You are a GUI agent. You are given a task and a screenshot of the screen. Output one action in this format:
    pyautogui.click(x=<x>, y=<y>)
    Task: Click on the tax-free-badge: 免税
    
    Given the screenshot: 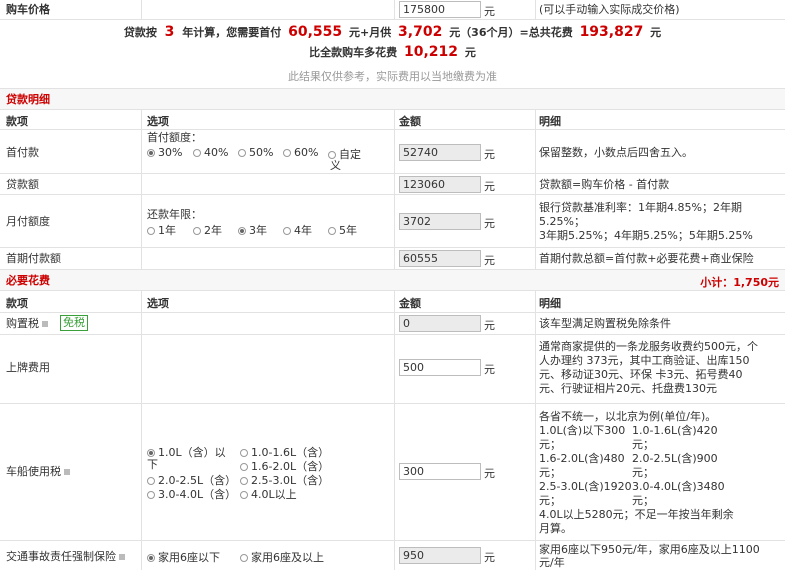 What is the action you would take?
    pyautogui.click(x=74, y=323)
    